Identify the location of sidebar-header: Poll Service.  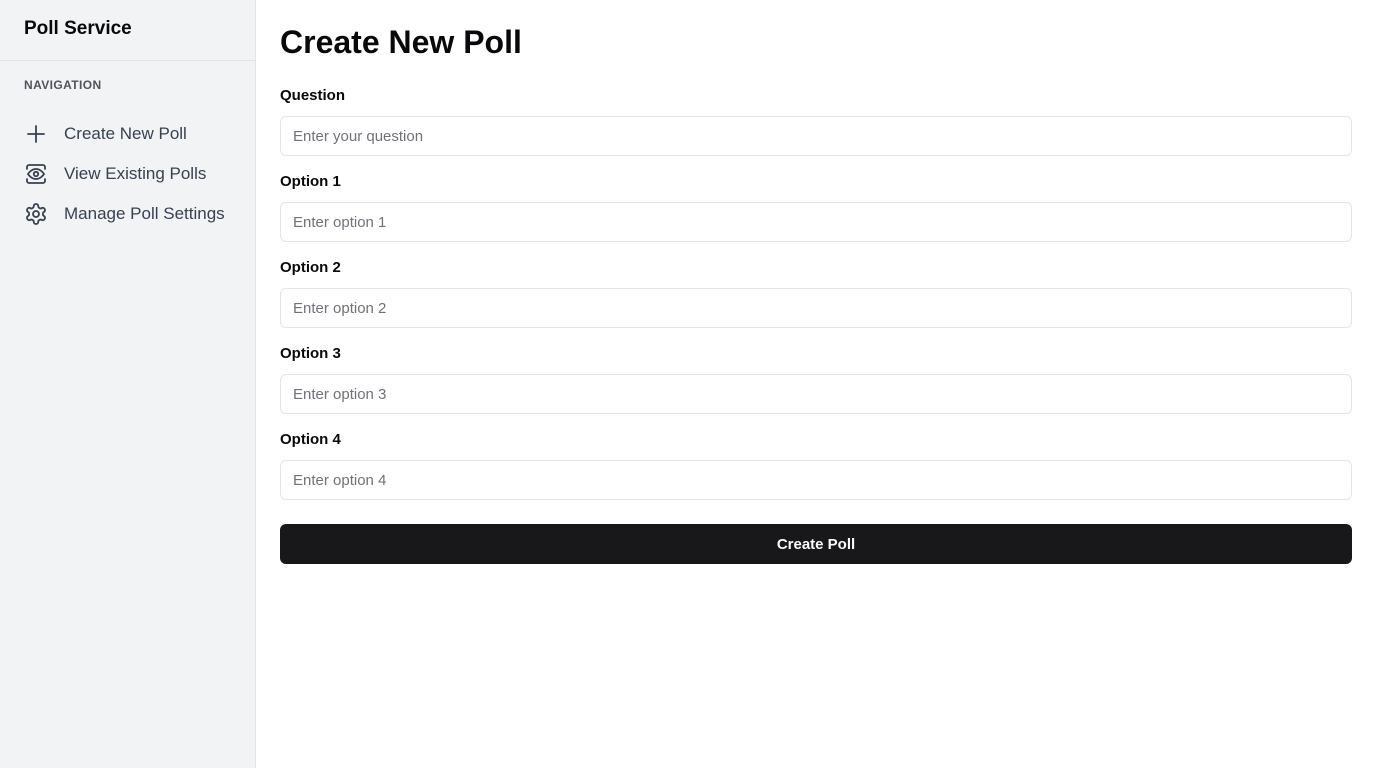
(127, 30).